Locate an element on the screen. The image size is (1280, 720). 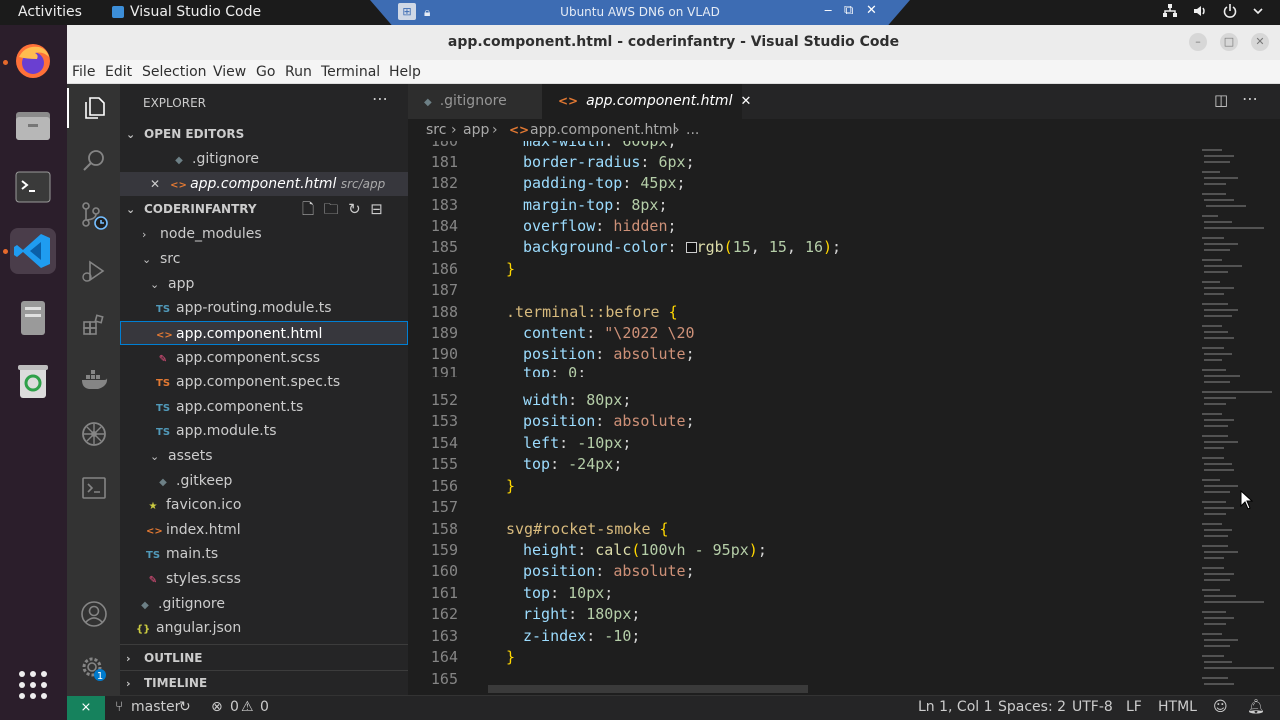
files-icon is located at coordinates (94, 108).